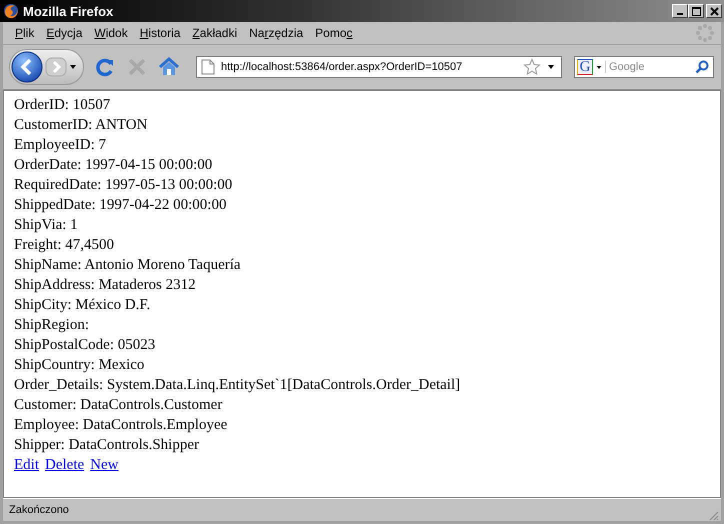 The width and height of the screenshot is (724, 524). I want to click on history-dropdown-icon, so click(73, 67).